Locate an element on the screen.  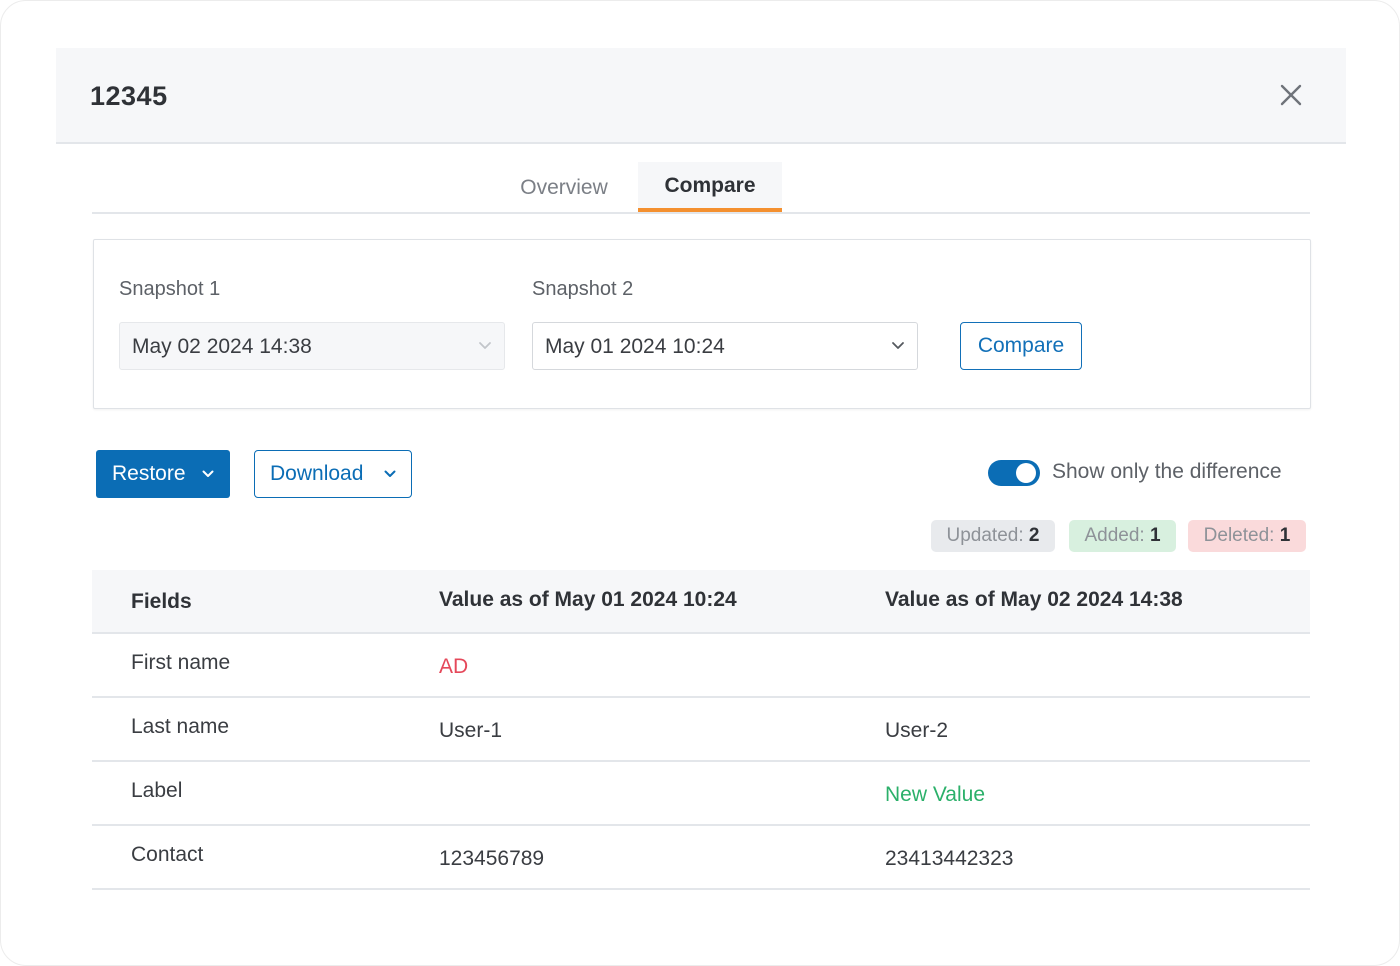
field-name: First name is located at coordinates (181, 662).